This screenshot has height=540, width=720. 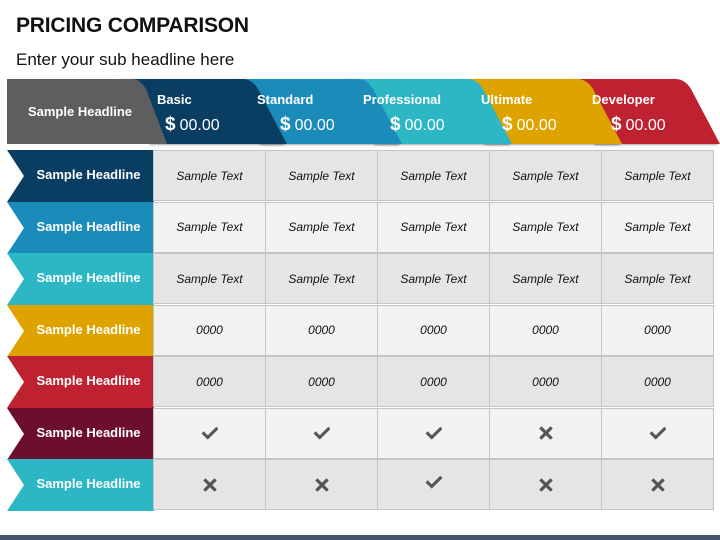 What do you see at coordinates (174, 99) in the screenshot?
I see `plan-name: Basic` at bounding box center [174, 99].